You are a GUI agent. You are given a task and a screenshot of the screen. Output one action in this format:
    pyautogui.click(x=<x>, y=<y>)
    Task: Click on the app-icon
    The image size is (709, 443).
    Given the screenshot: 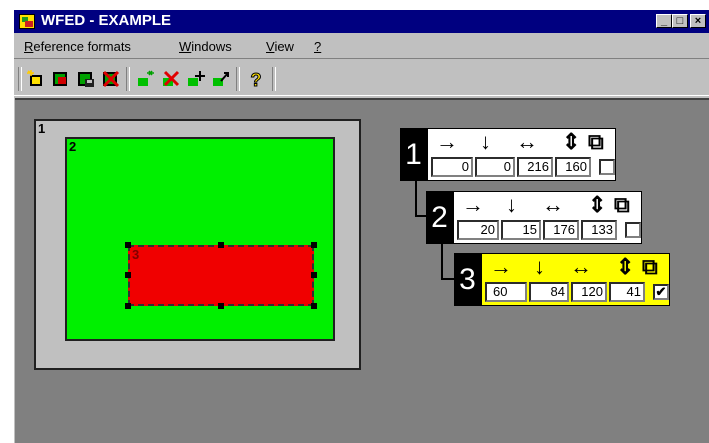 What is the action you would take?
    pyautogui.click(x=27, y=21)
    